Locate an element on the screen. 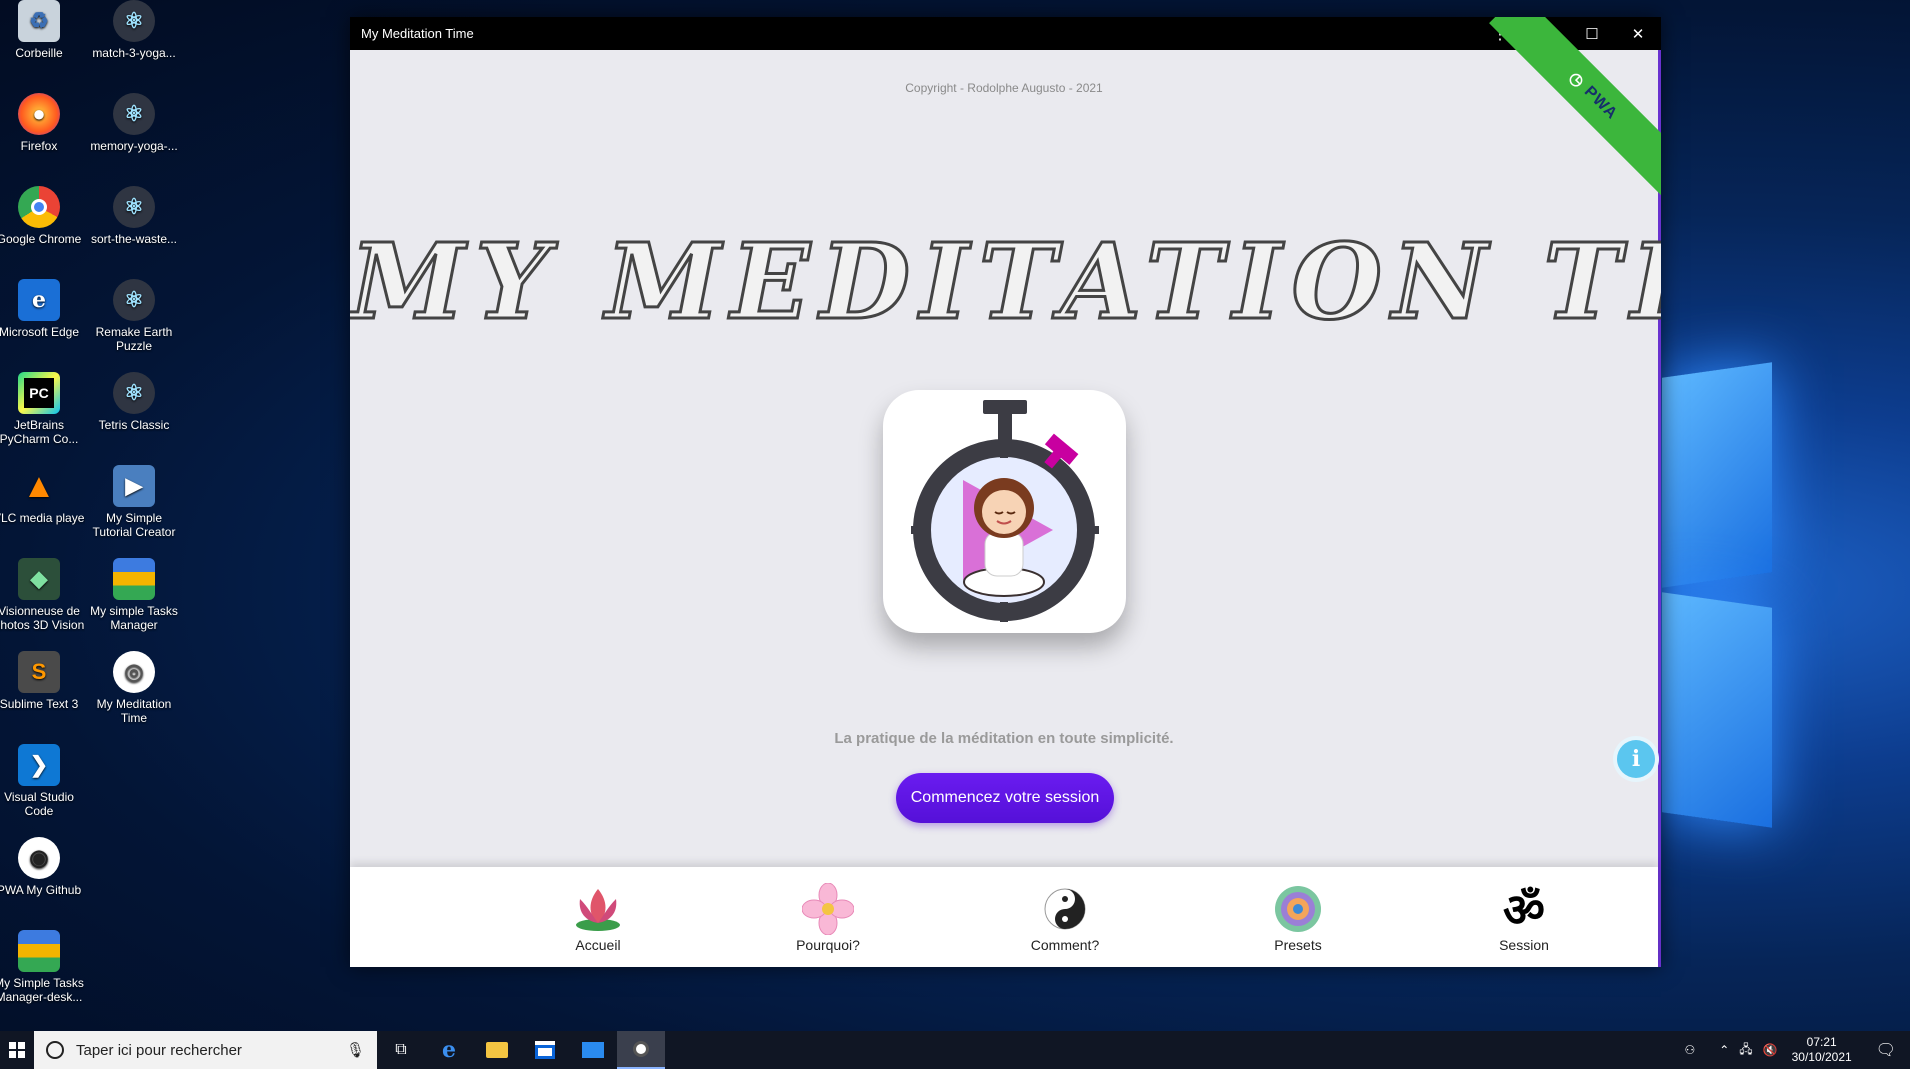 The image size is (1910, 1069). volume-muted-icon: 🔇 is located at coordinates (1770, 1050).